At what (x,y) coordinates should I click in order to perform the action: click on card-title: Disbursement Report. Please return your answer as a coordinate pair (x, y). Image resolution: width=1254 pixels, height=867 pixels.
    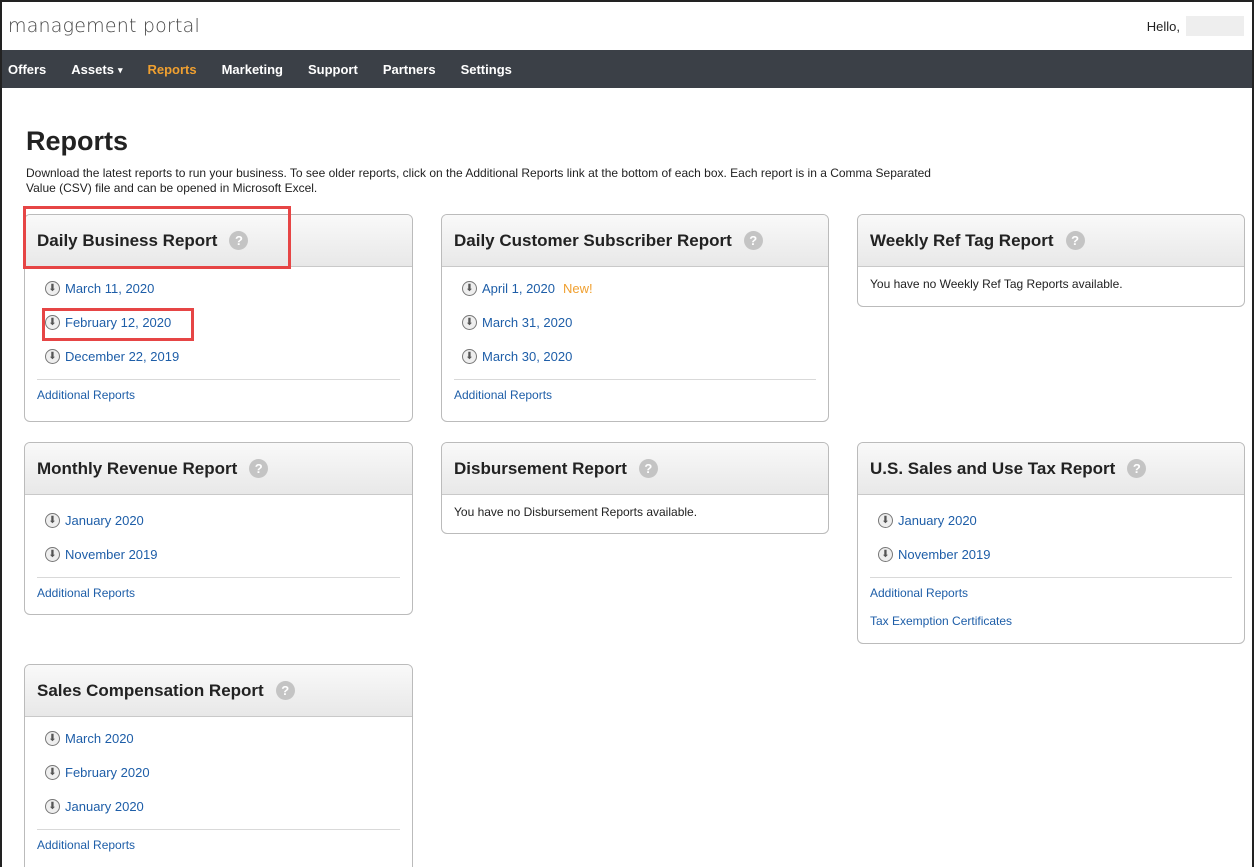
    Looking at the image, I should click on (540, 468).